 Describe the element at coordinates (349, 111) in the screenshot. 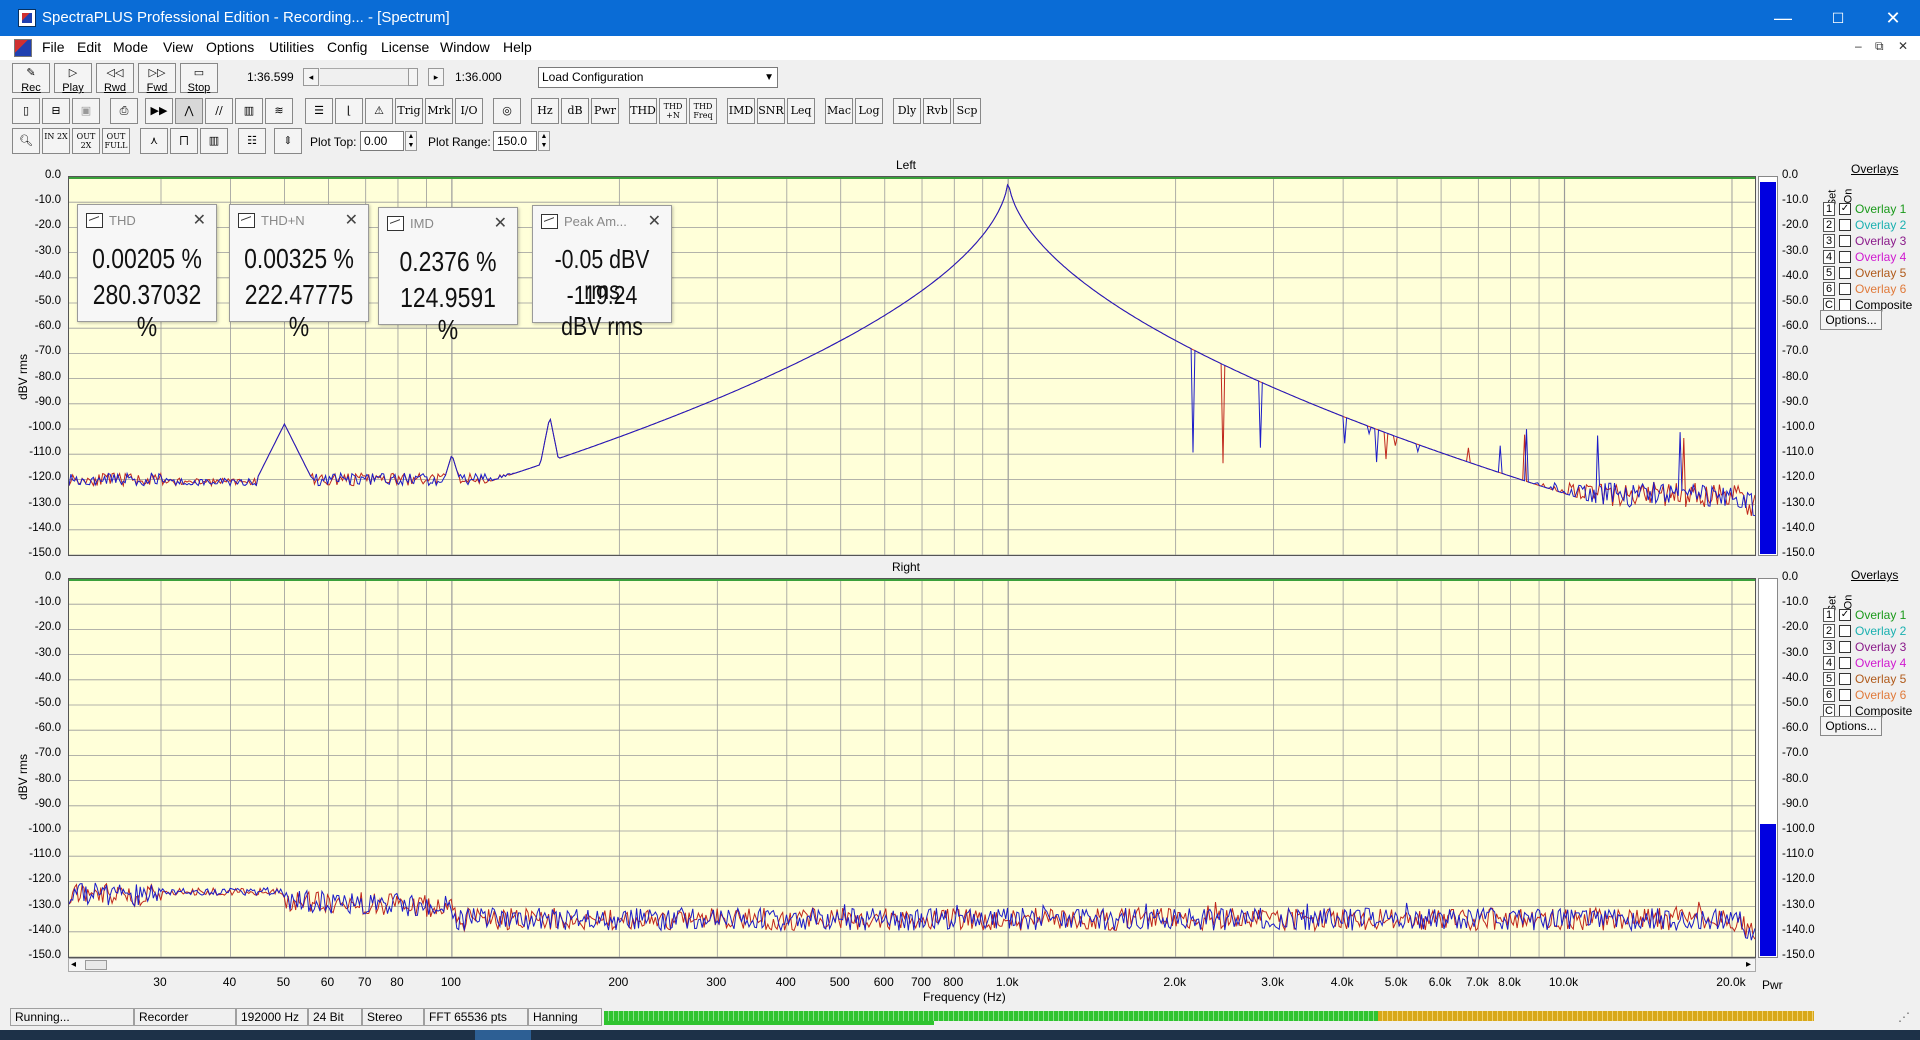

I see `axis-icon: ⌊` at that location.